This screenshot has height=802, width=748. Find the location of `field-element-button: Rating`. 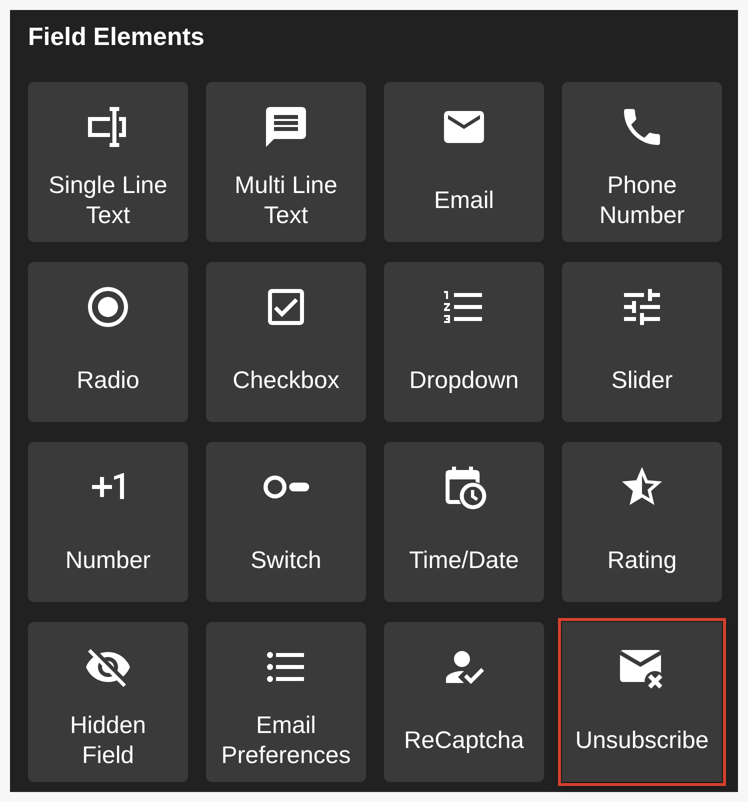

field-element-button: Rating is located at coordinates (642, 522).